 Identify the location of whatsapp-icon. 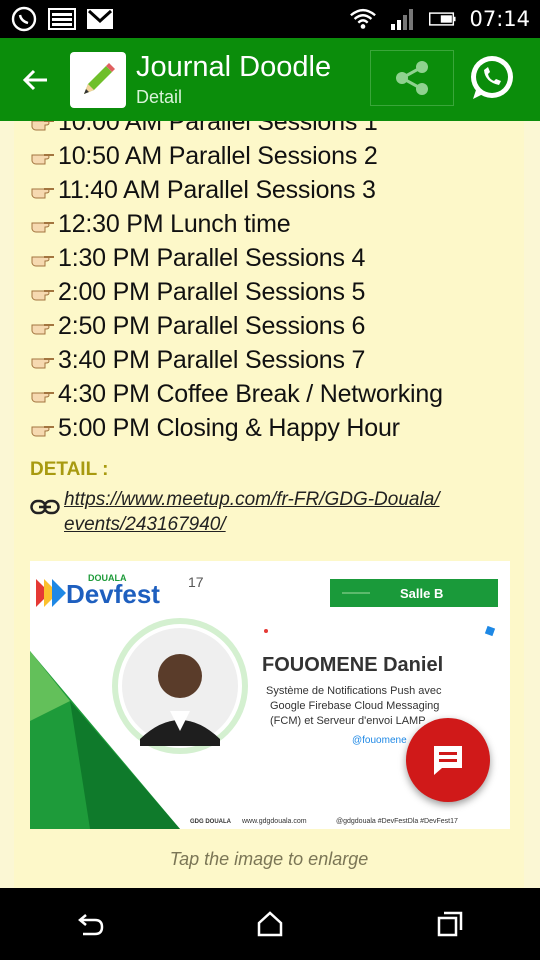
(492, 77).